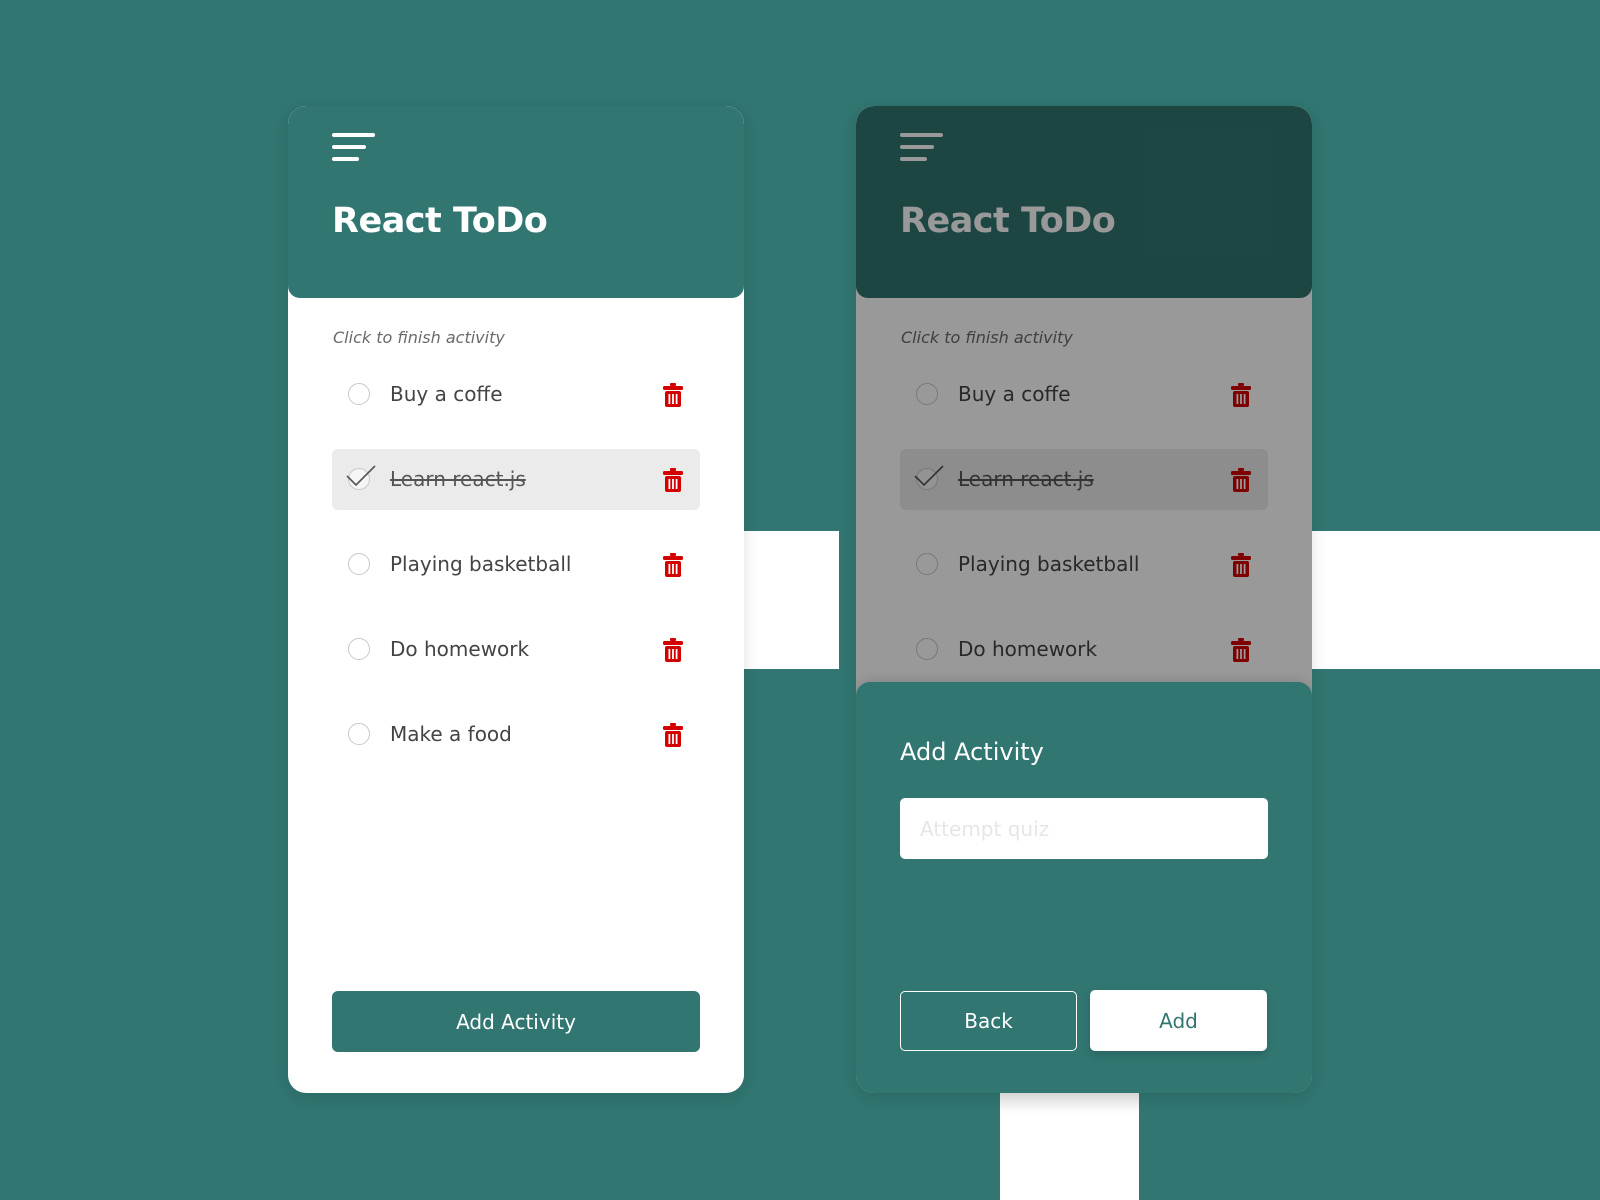 The width and height of the screenshot is (1600, 1200). I want to click on todo-item: Do homework, so click(516, 649).